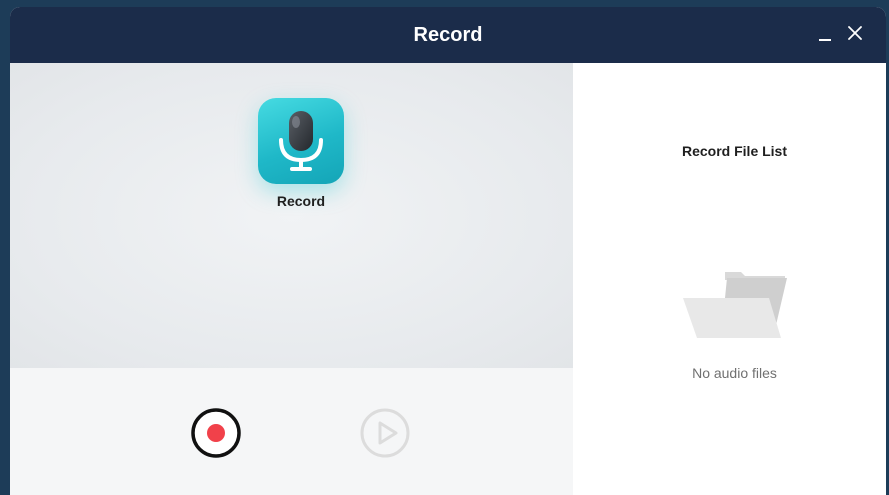 The image size is (889, 495). What do you see at coordinates (735, 305) in the screenshot?
I see `empty-folder-icon` at bounding box center [735, 305].